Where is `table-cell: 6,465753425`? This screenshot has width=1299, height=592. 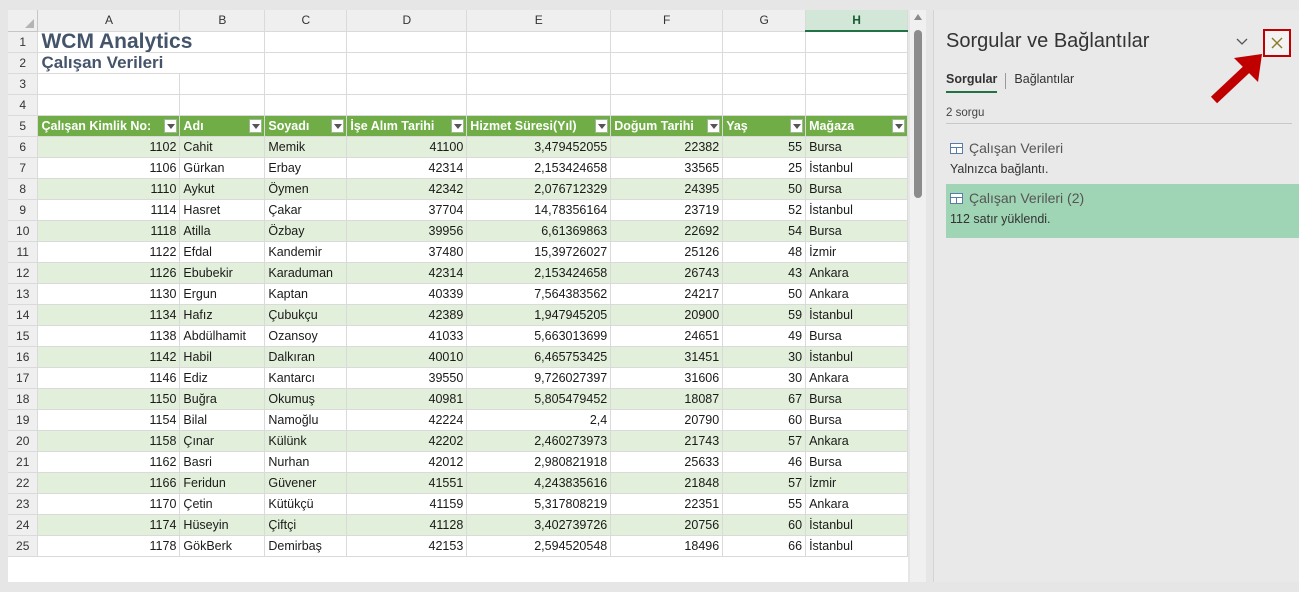
table-cell: 6,465753425 is located at coordinates (539, 357).